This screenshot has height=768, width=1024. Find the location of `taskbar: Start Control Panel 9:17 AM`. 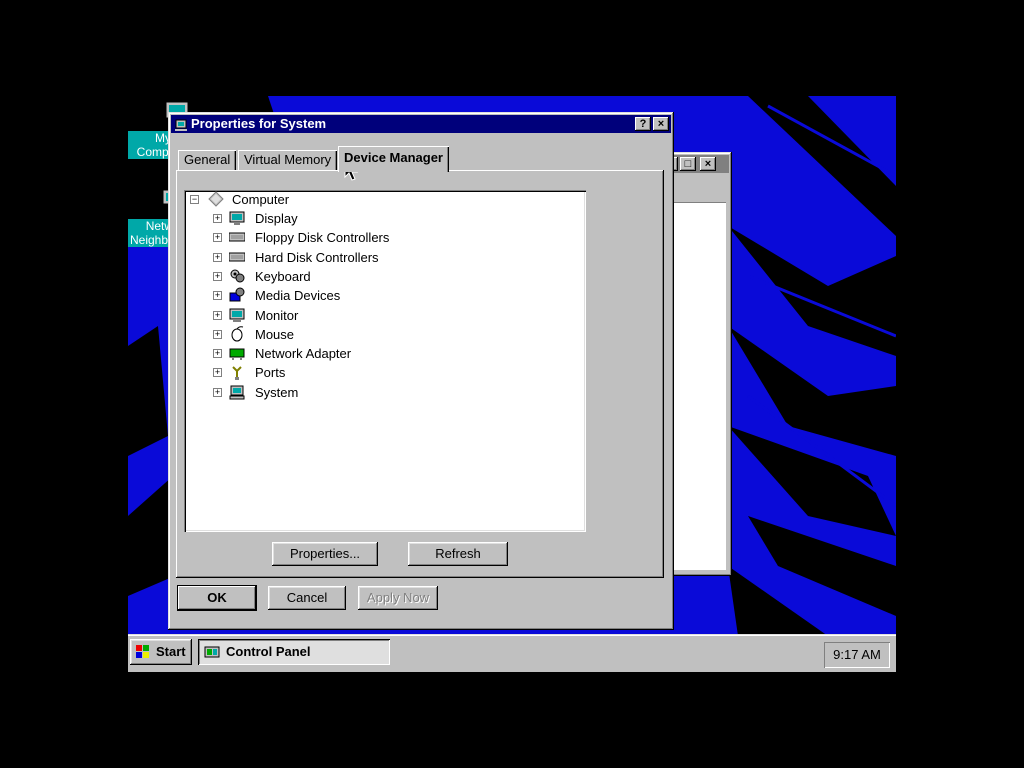

taskbar: Start Control Panel 9:17 AM is located at coordinates (512, 653).